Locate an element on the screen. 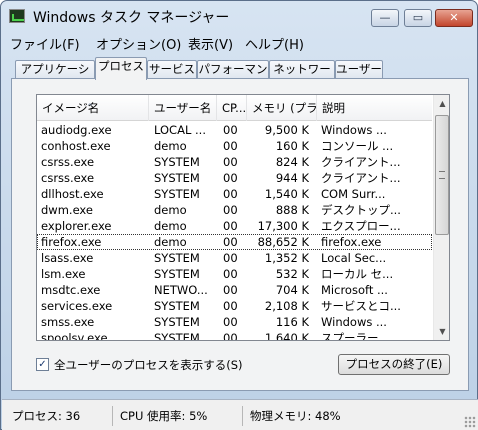  process-list-header: ^ イメージ名 ユーザー名 CP... メモリ (プラ... 説明 is located at coordinates (234, 108).